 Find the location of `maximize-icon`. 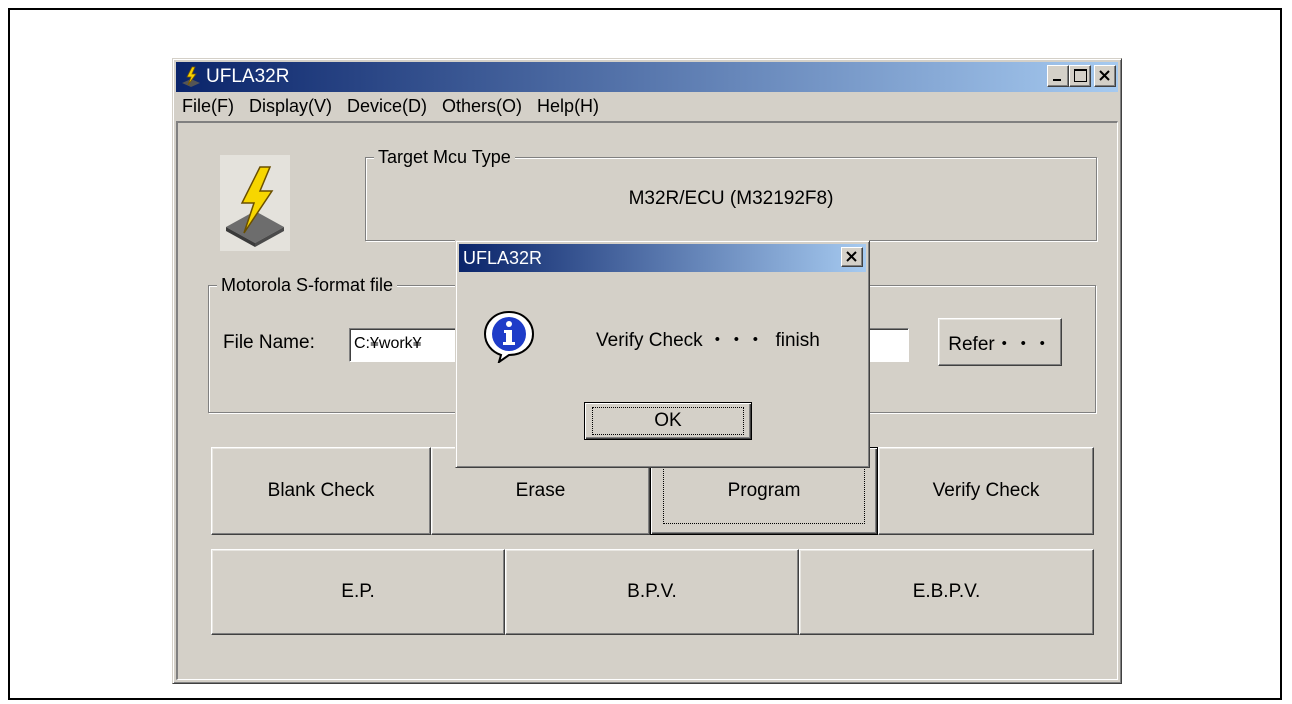

maximize-icon is located at coordinates (1080, 75).